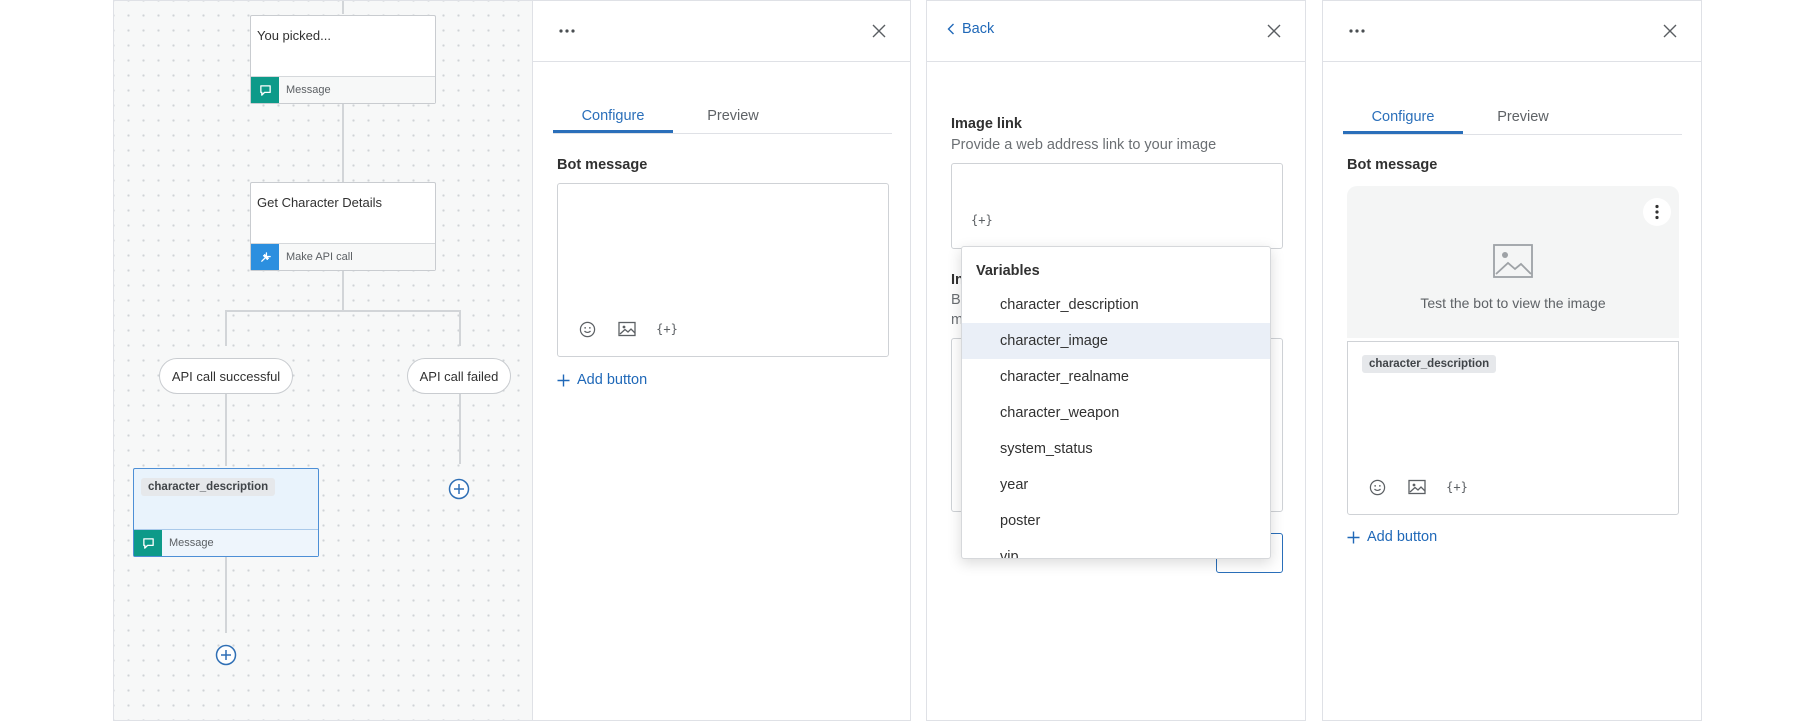  Describe the element at coordinates (343, 226) in the screenshot. I see `api-node-get-character-details: Get Character Details Make API call` at that location.